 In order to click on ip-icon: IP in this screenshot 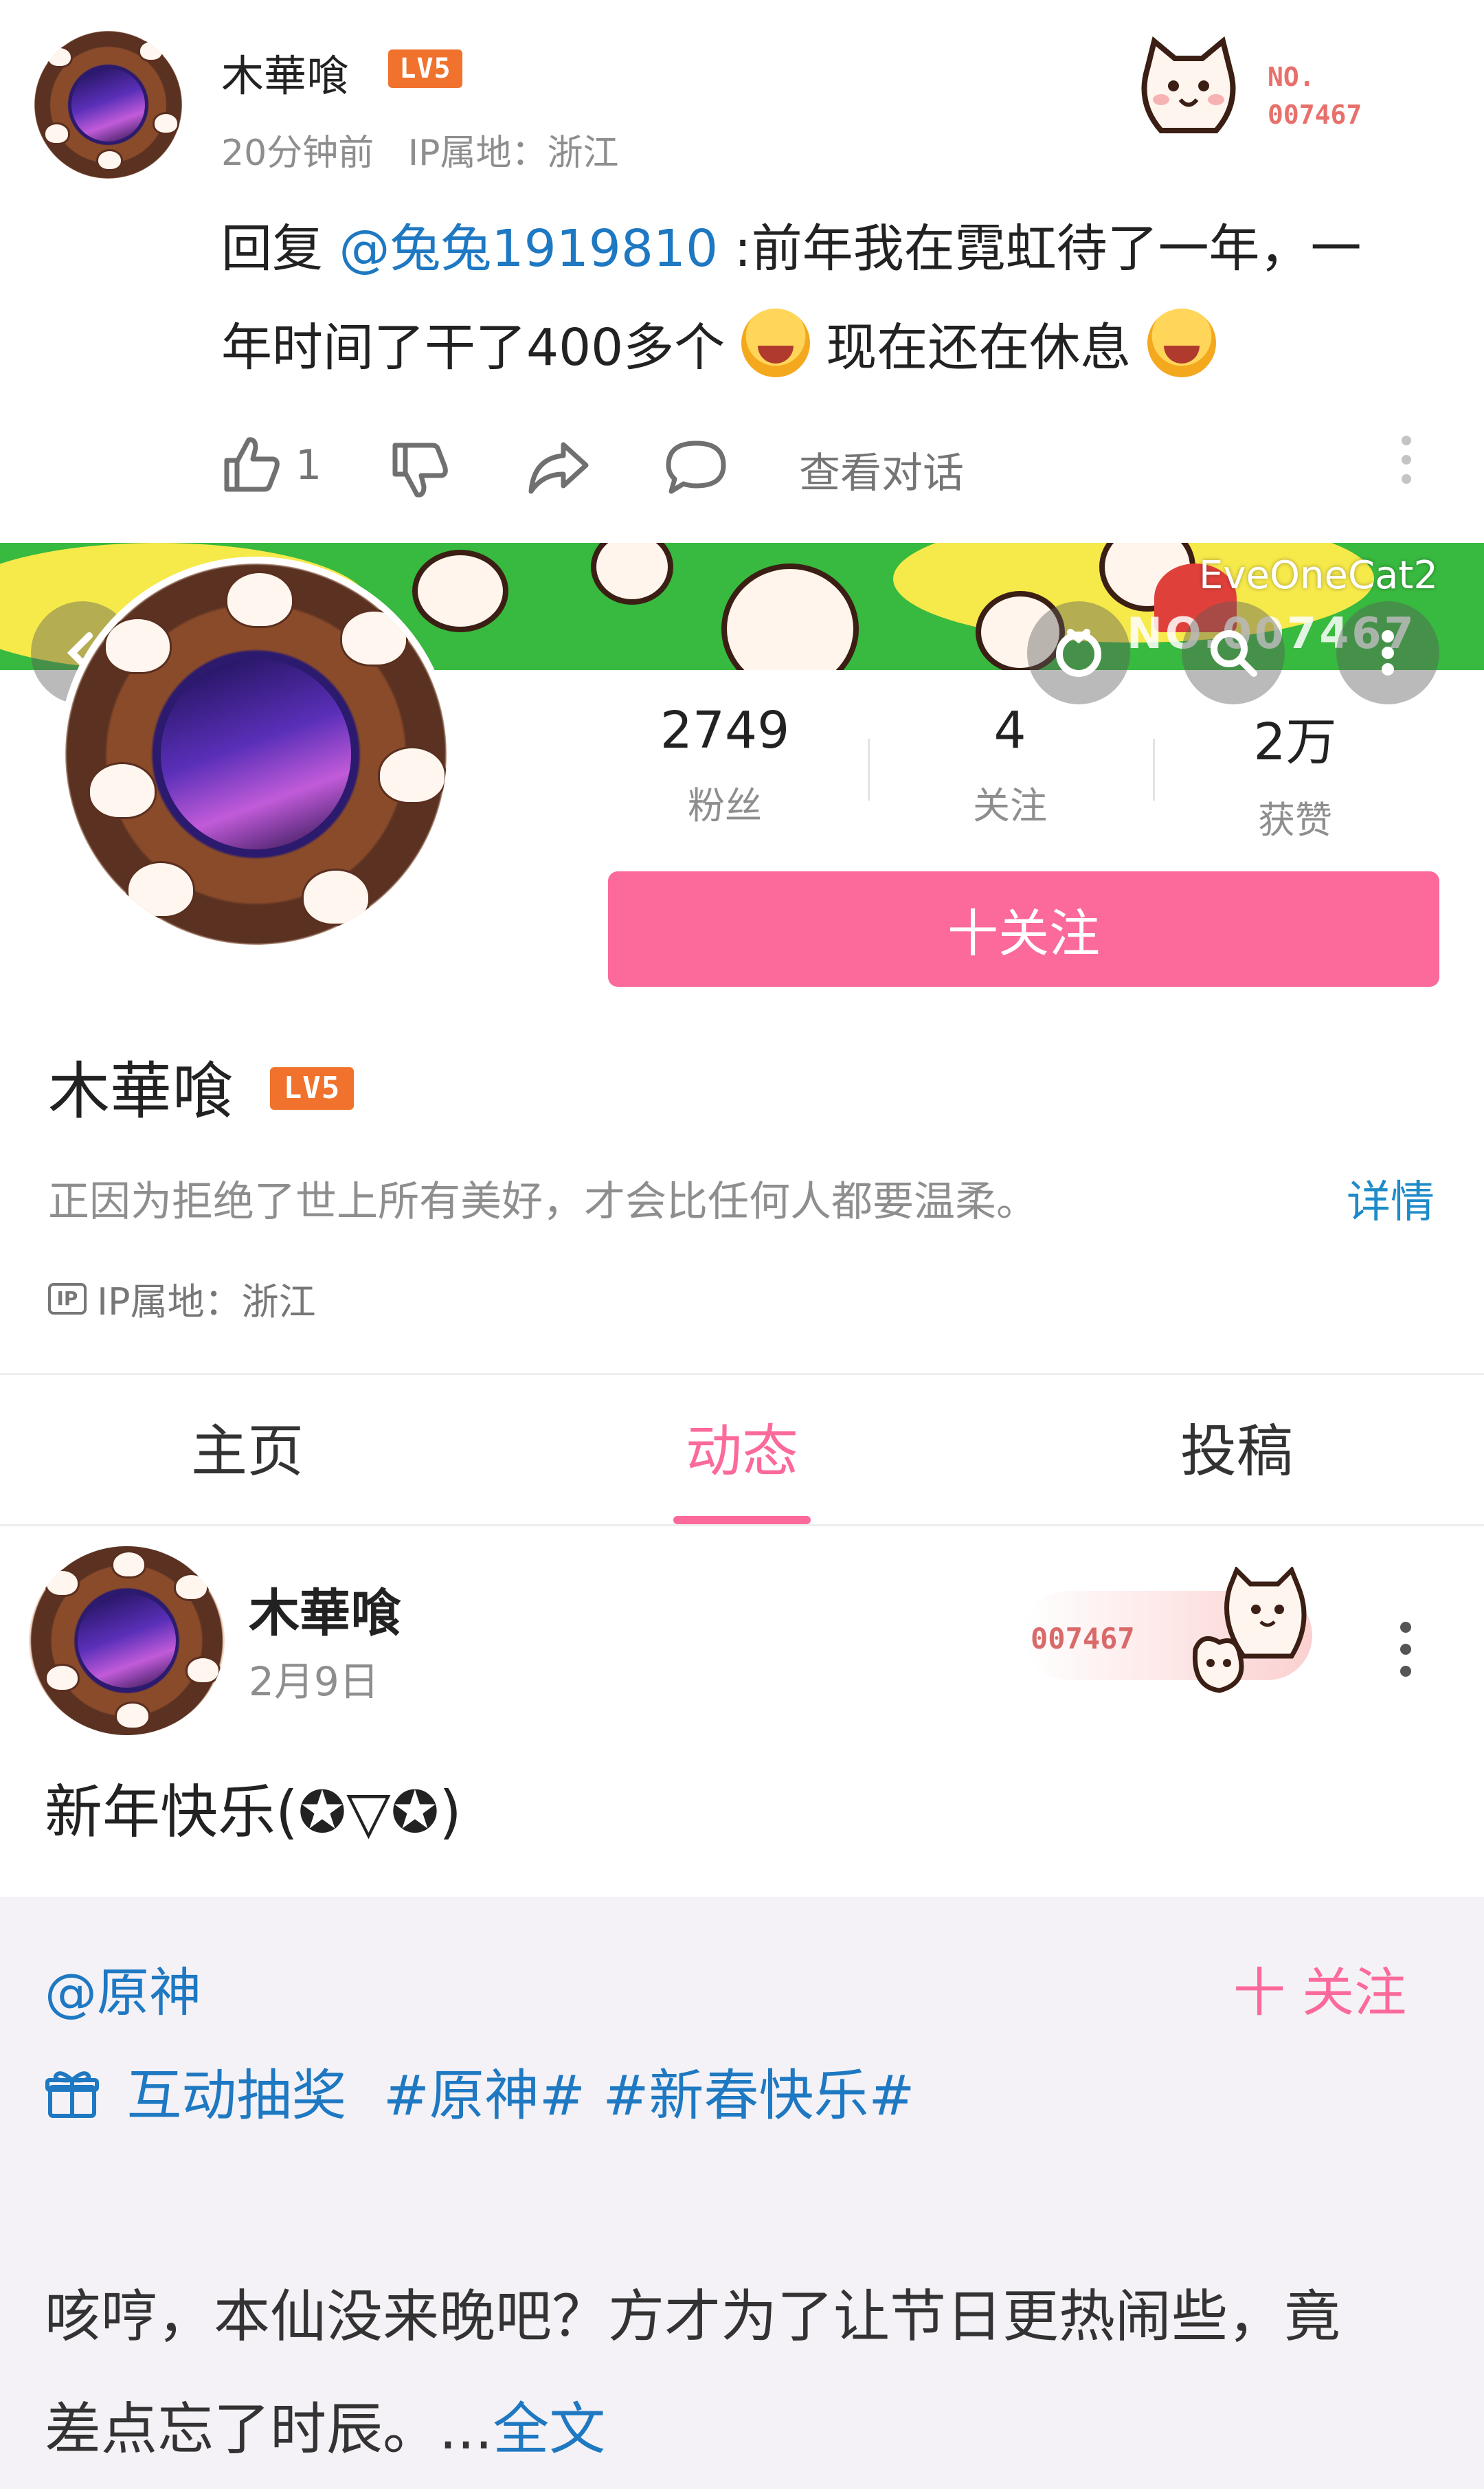, I will do `click(67, 1298)`.